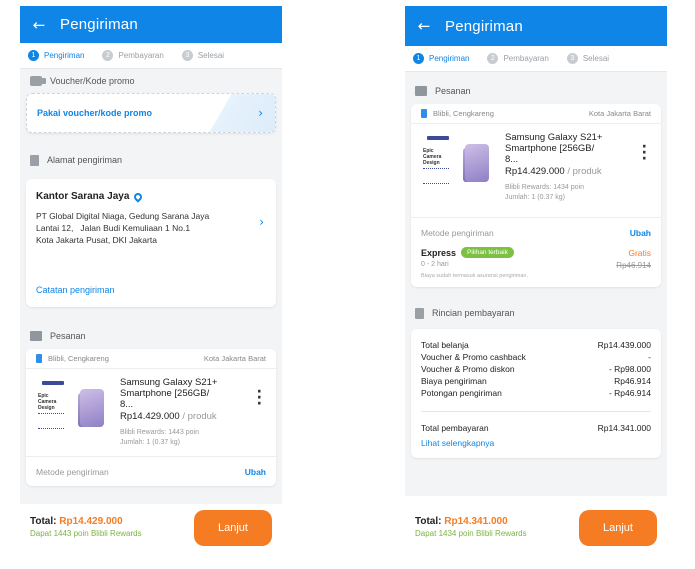  I want to click on payment-row: Potongan pengiriman - Rp46.914, so click(536, 393).